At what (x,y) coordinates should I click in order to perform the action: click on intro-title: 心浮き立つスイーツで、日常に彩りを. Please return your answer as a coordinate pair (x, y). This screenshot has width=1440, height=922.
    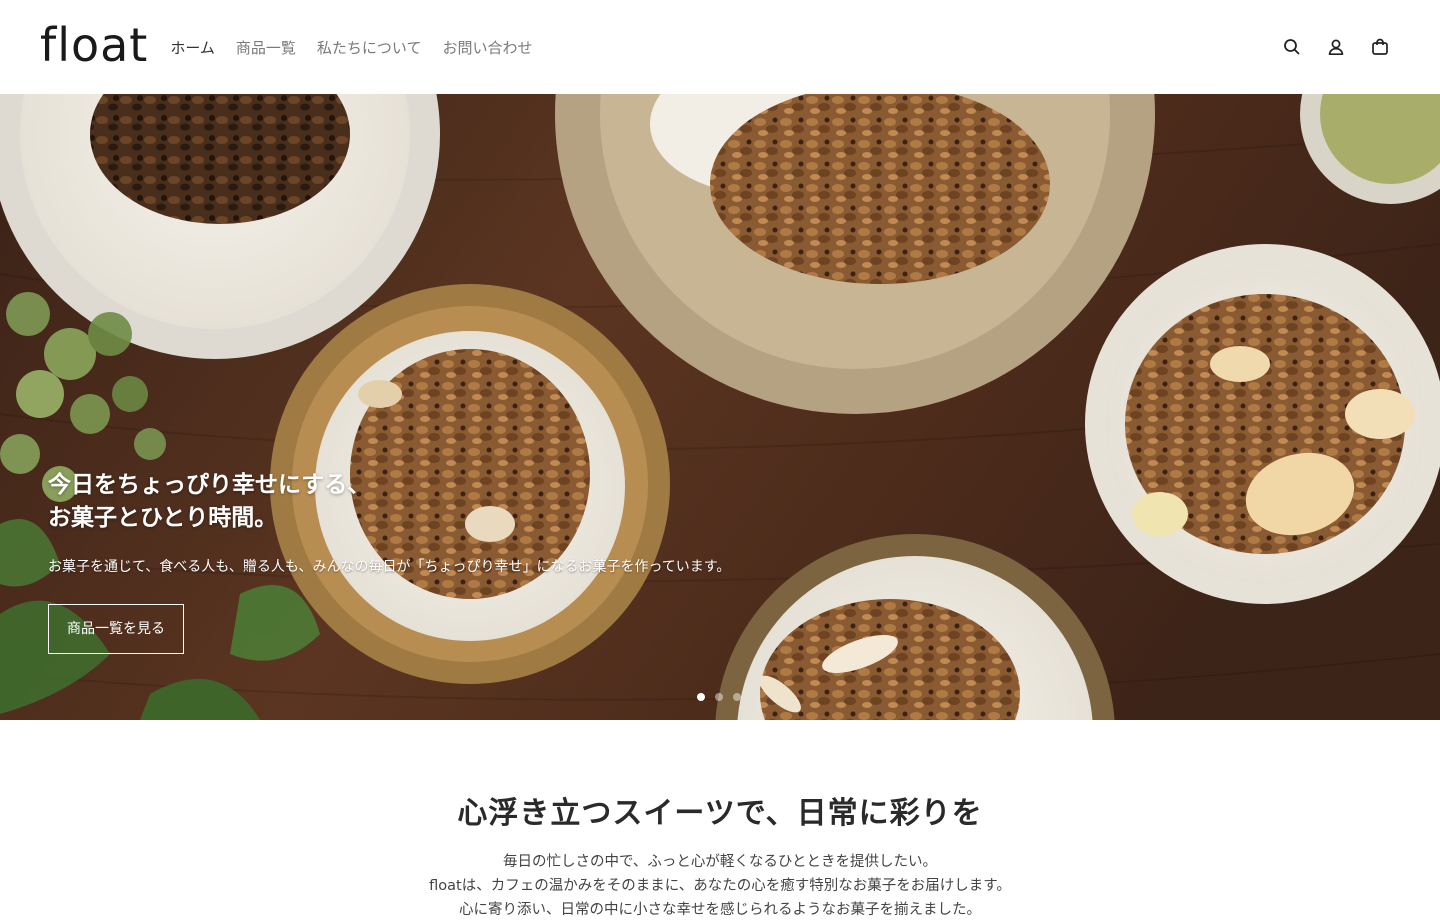
    Looking at the image, I should click on (720, 813).